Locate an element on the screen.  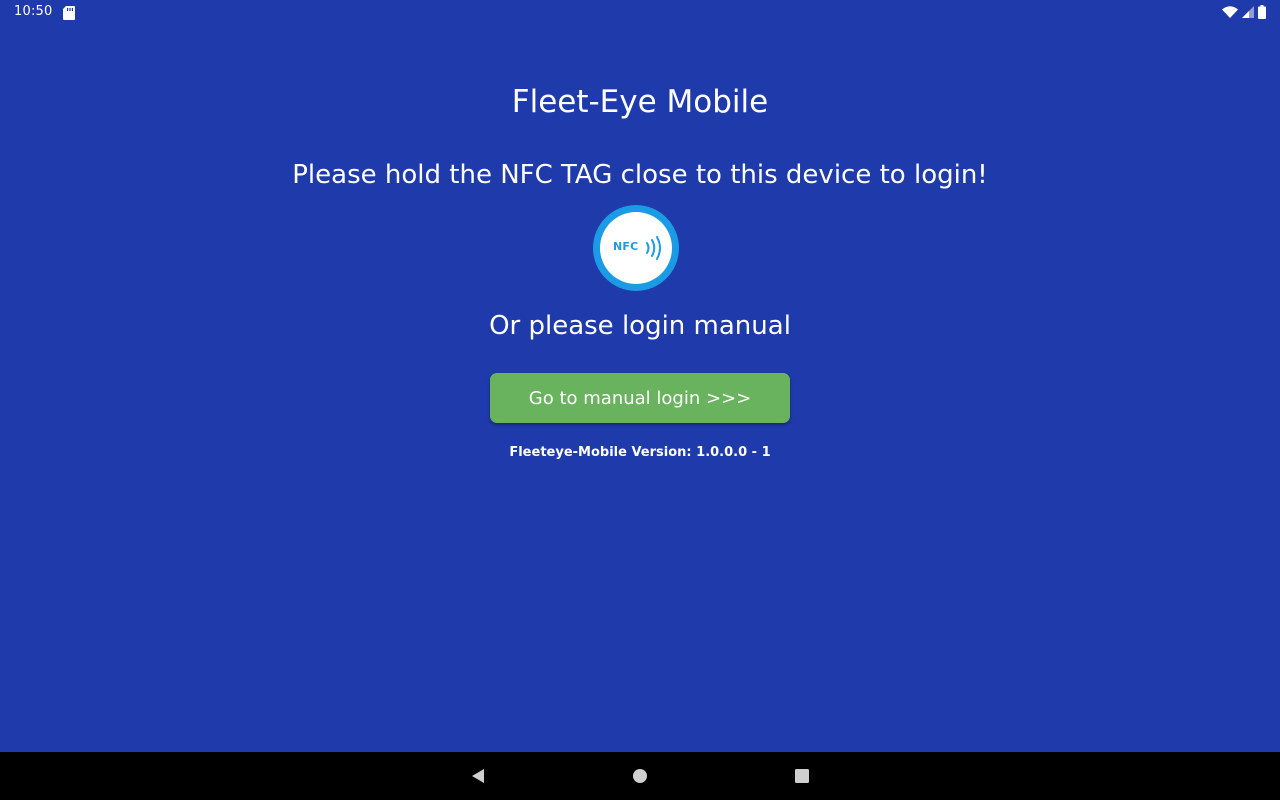
status-bar: 10:50 is located at coordinates (640, 12).